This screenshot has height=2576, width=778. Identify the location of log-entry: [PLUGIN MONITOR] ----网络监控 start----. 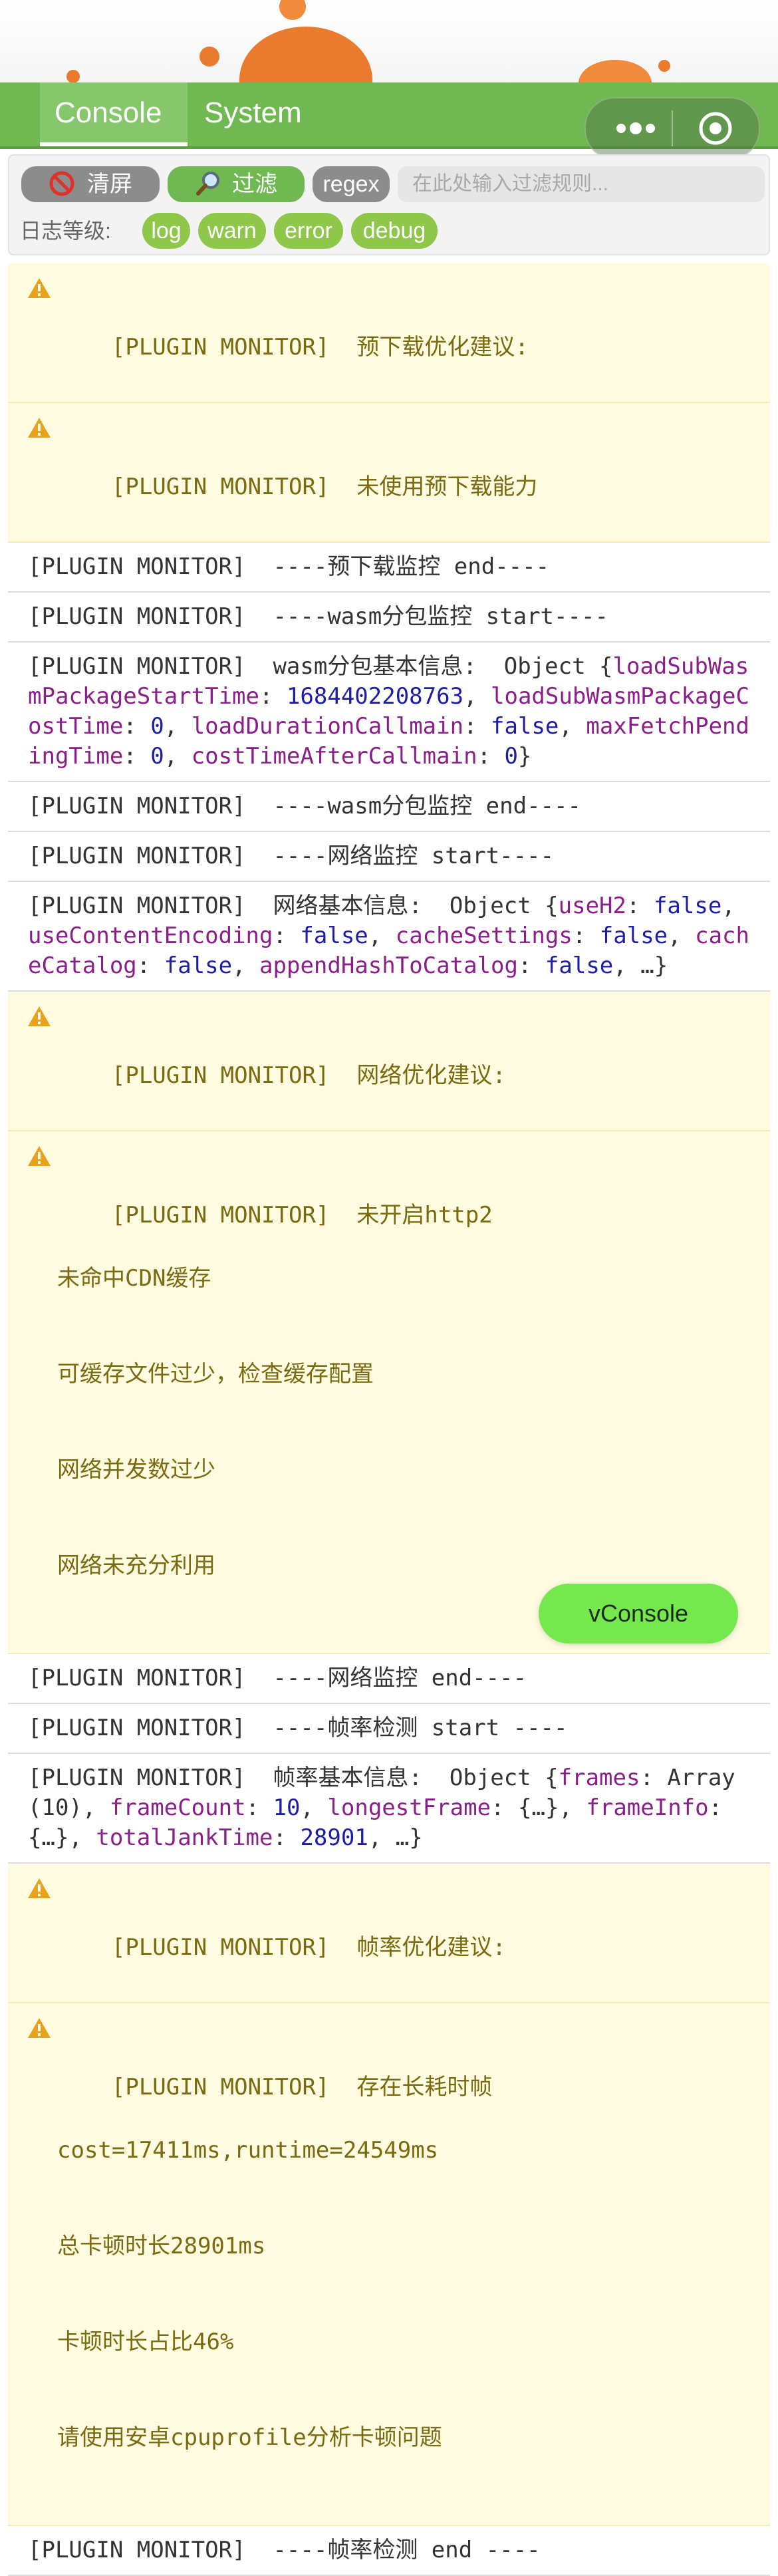
(389, 857).